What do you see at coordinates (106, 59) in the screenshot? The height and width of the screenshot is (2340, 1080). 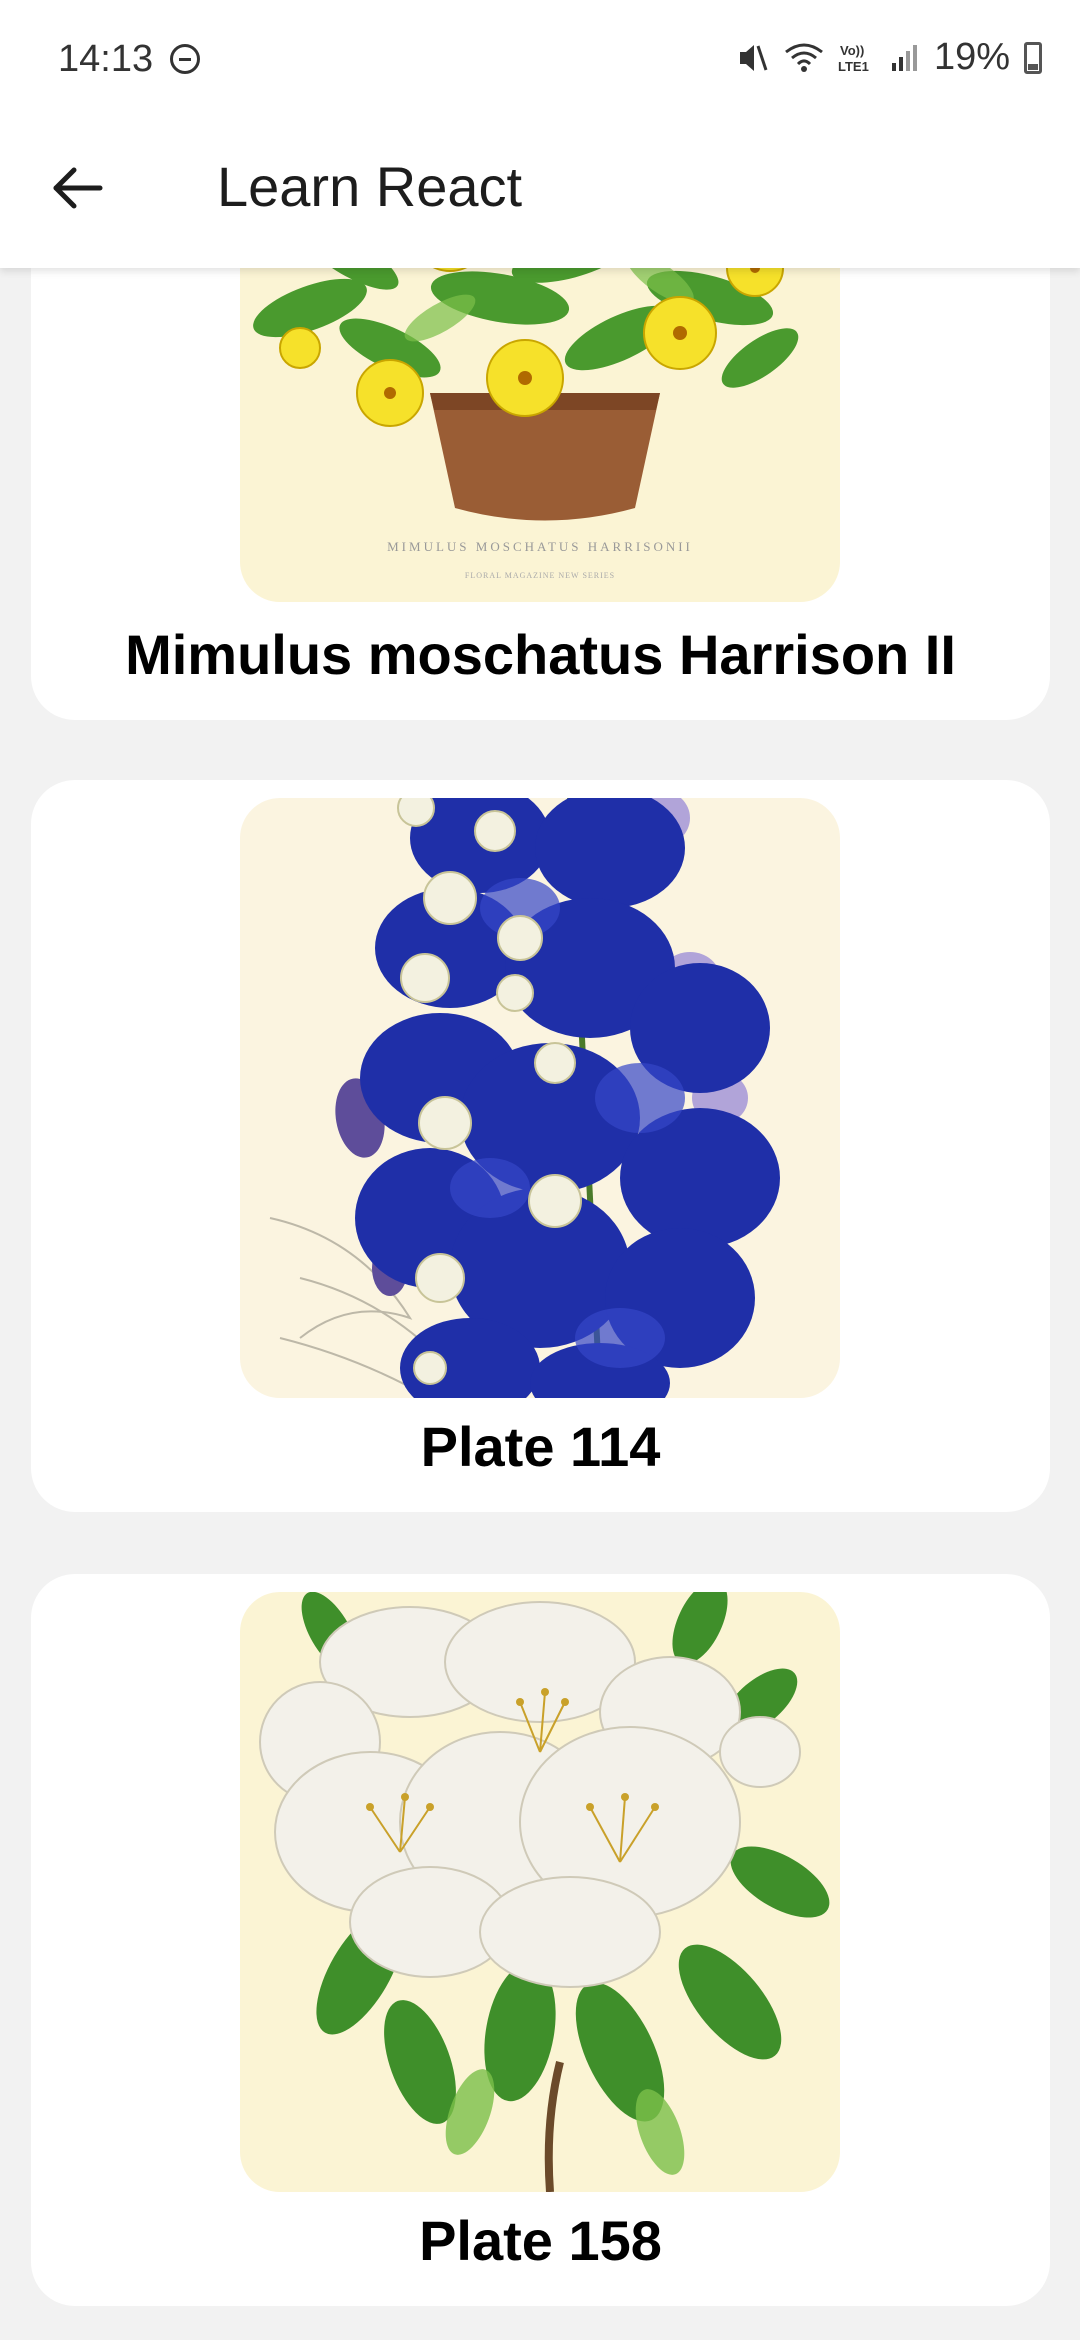 I see `status-time: 14:13` at bounding box center [106, 59].